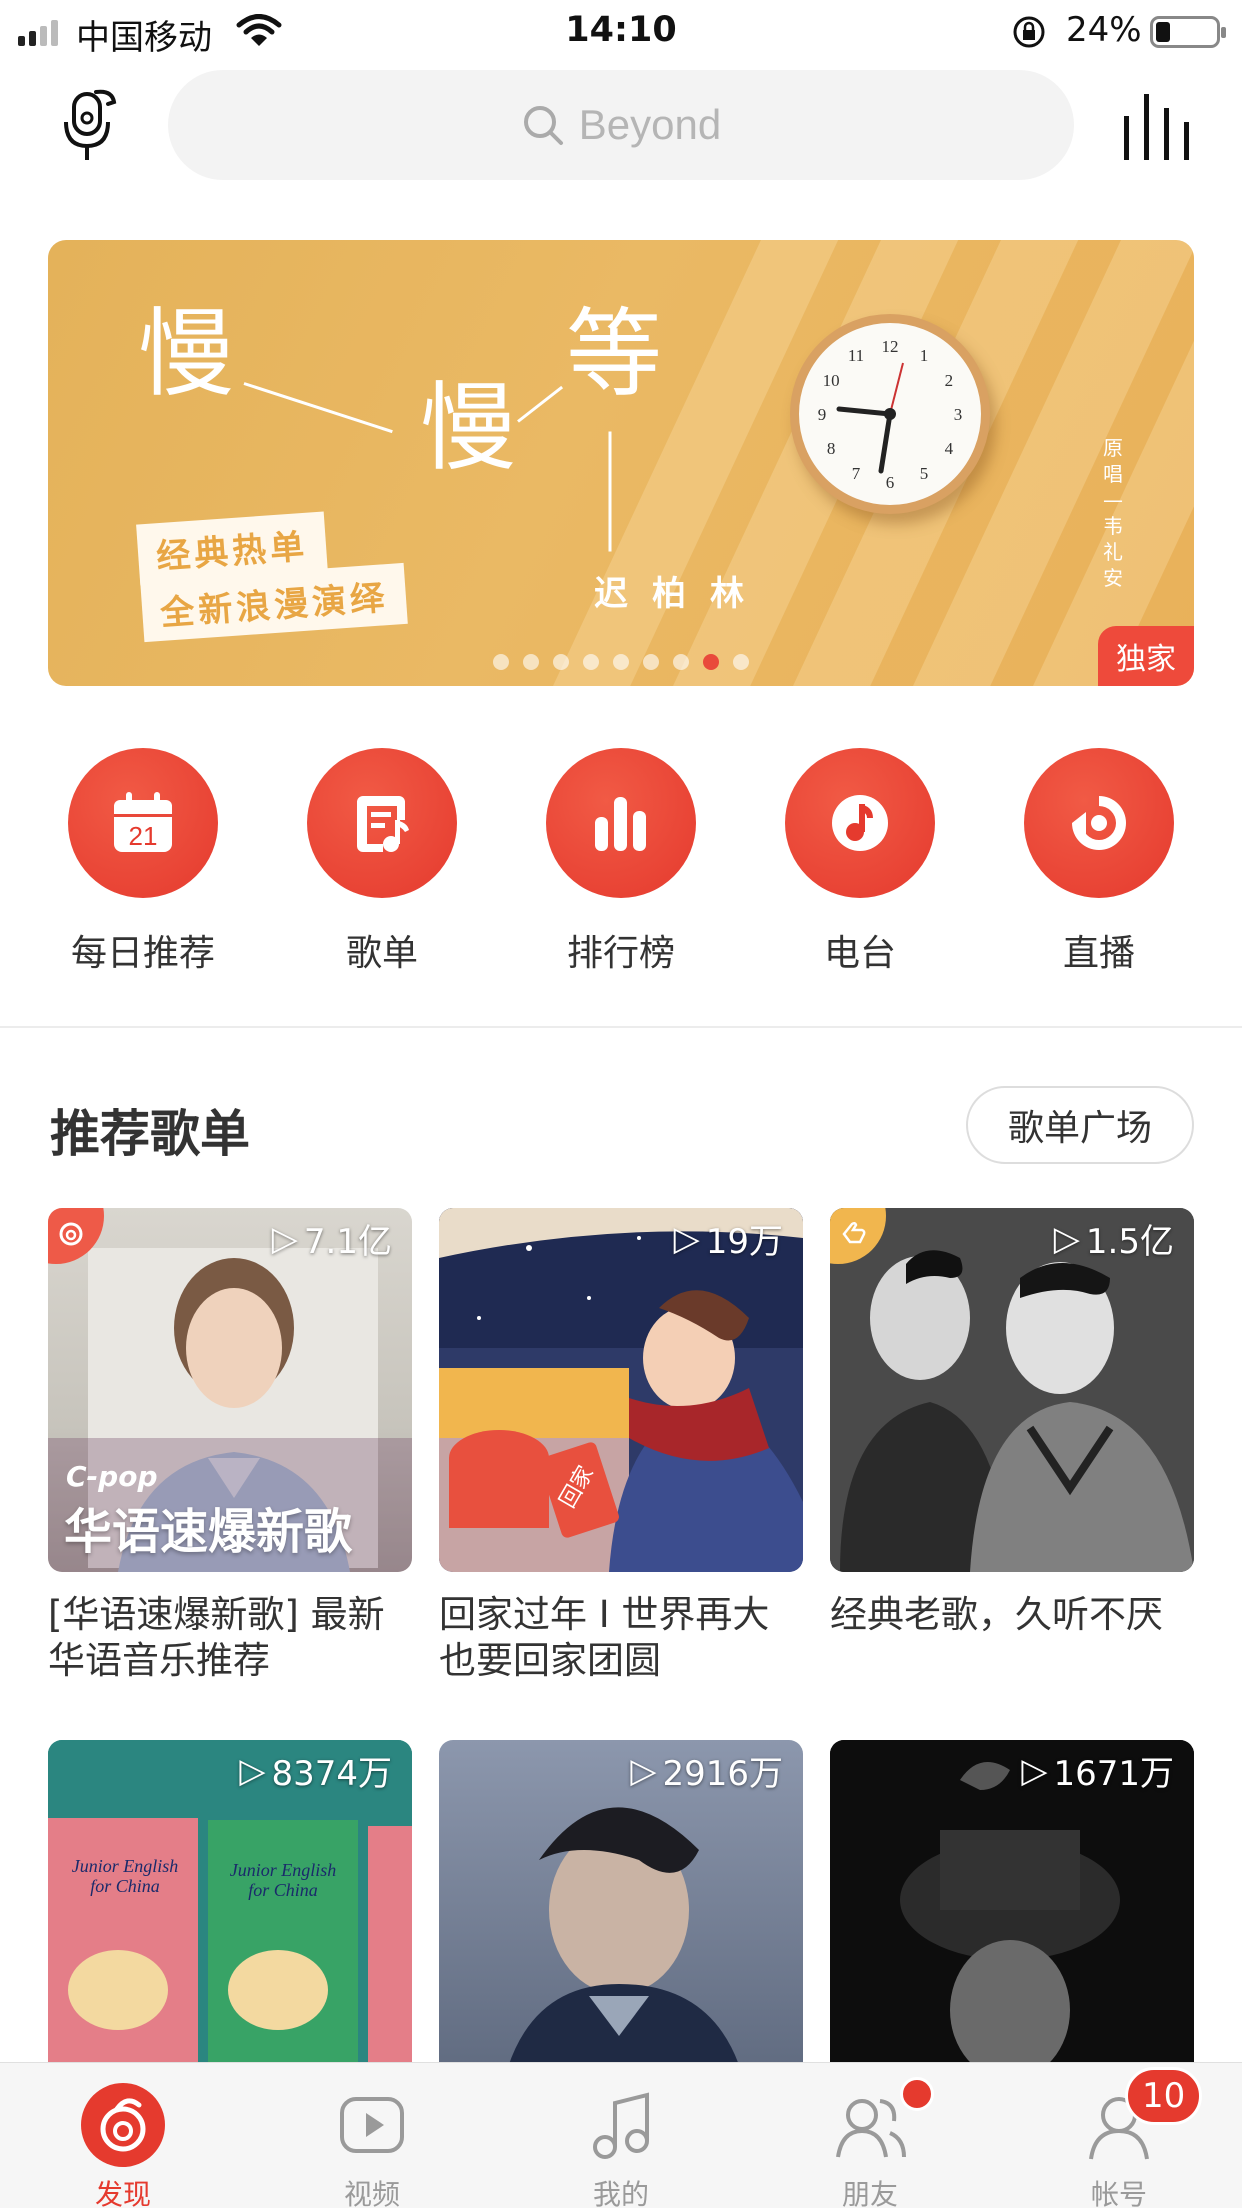 Image resolution: width=1242 pixels, height=2208 pixels. Describe the element at coordinates (949, 448) in the screenshot. I see `clock-numeral: 4` at that location.